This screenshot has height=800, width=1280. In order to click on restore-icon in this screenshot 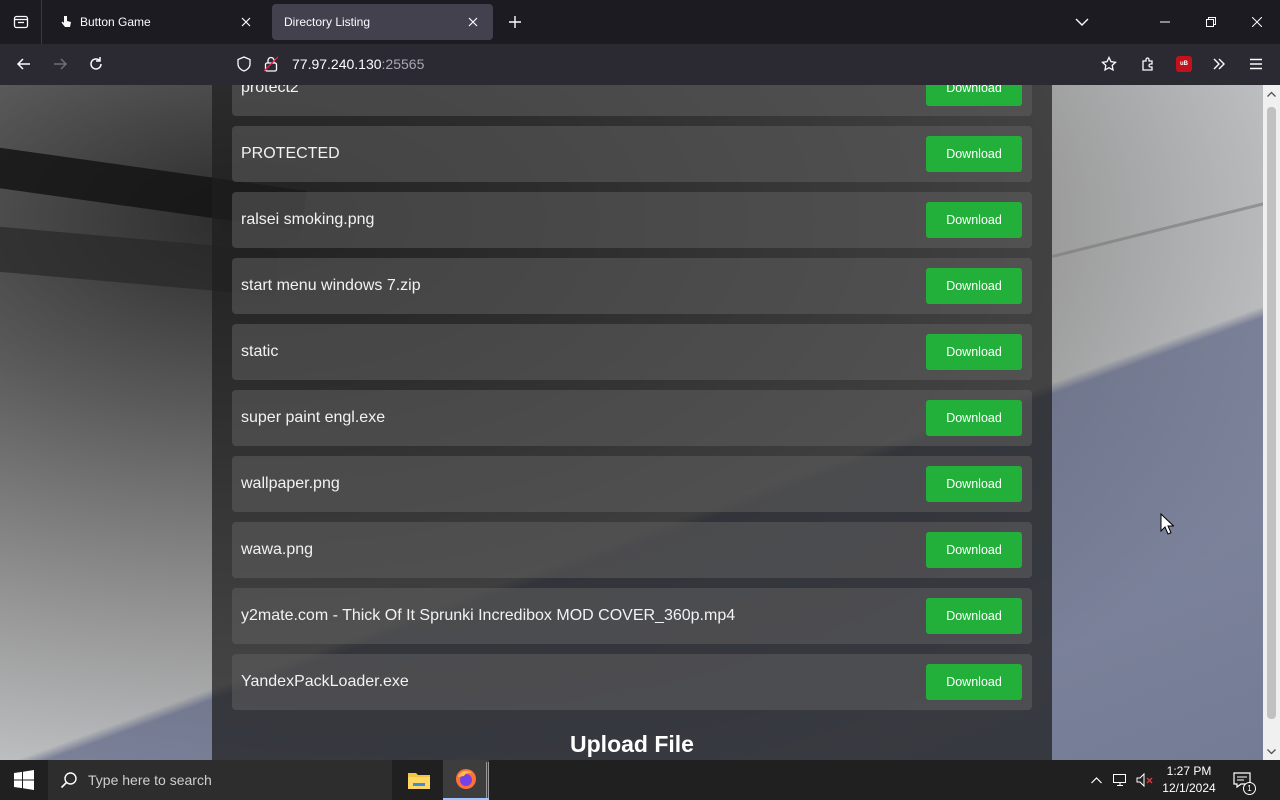, I will do `click(1211, 22)`.